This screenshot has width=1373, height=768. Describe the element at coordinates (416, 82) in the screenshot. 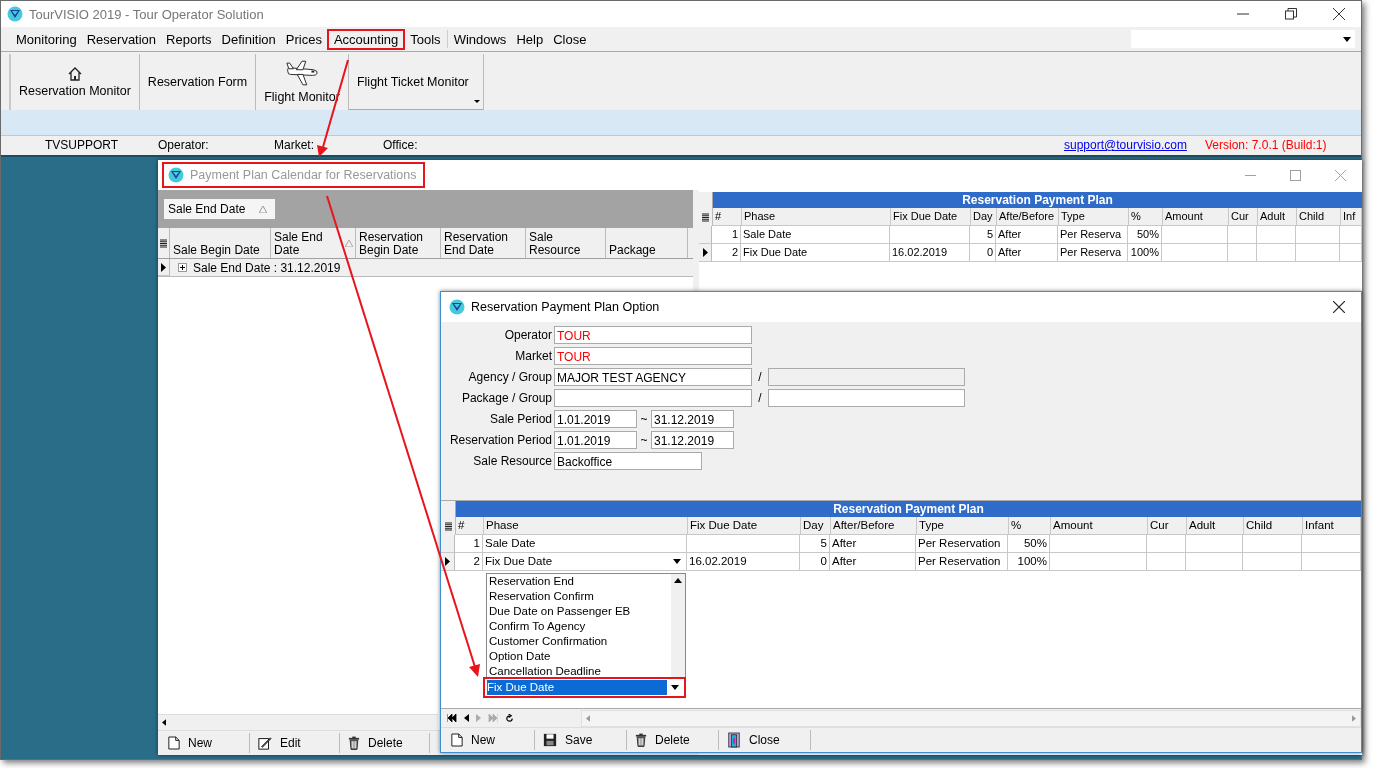

I see `toolbar-button: Flight Ticket Monitor` at that location.